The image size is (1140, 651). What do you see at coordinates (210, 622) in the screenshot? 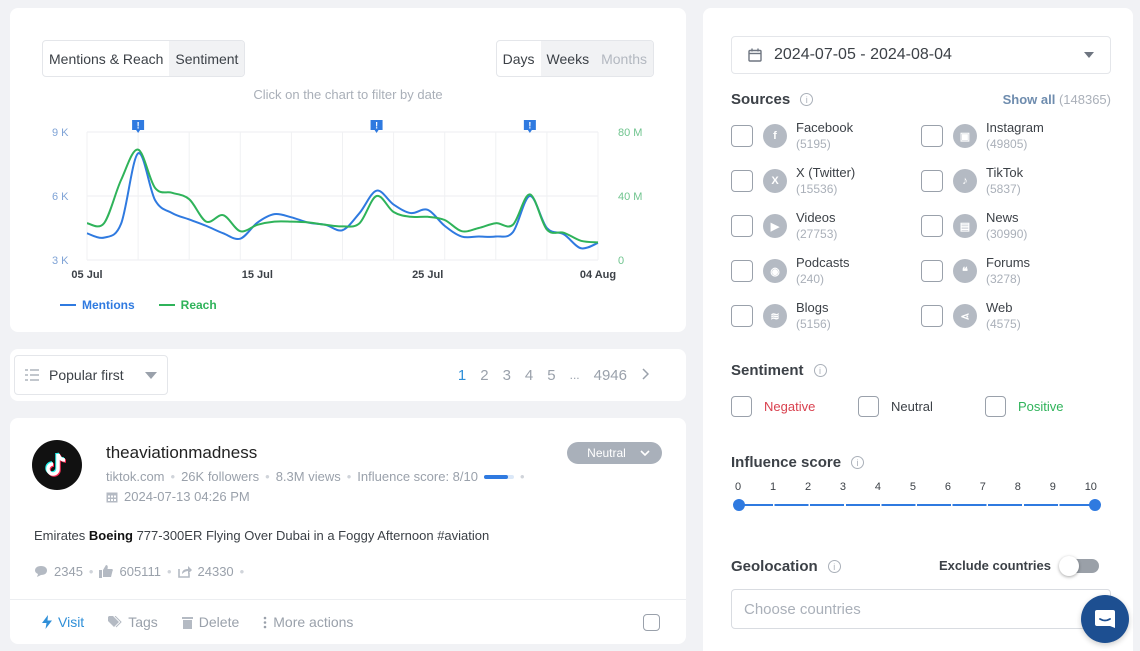
I see `delete-button: Delete` at bounding box center [210, 622].